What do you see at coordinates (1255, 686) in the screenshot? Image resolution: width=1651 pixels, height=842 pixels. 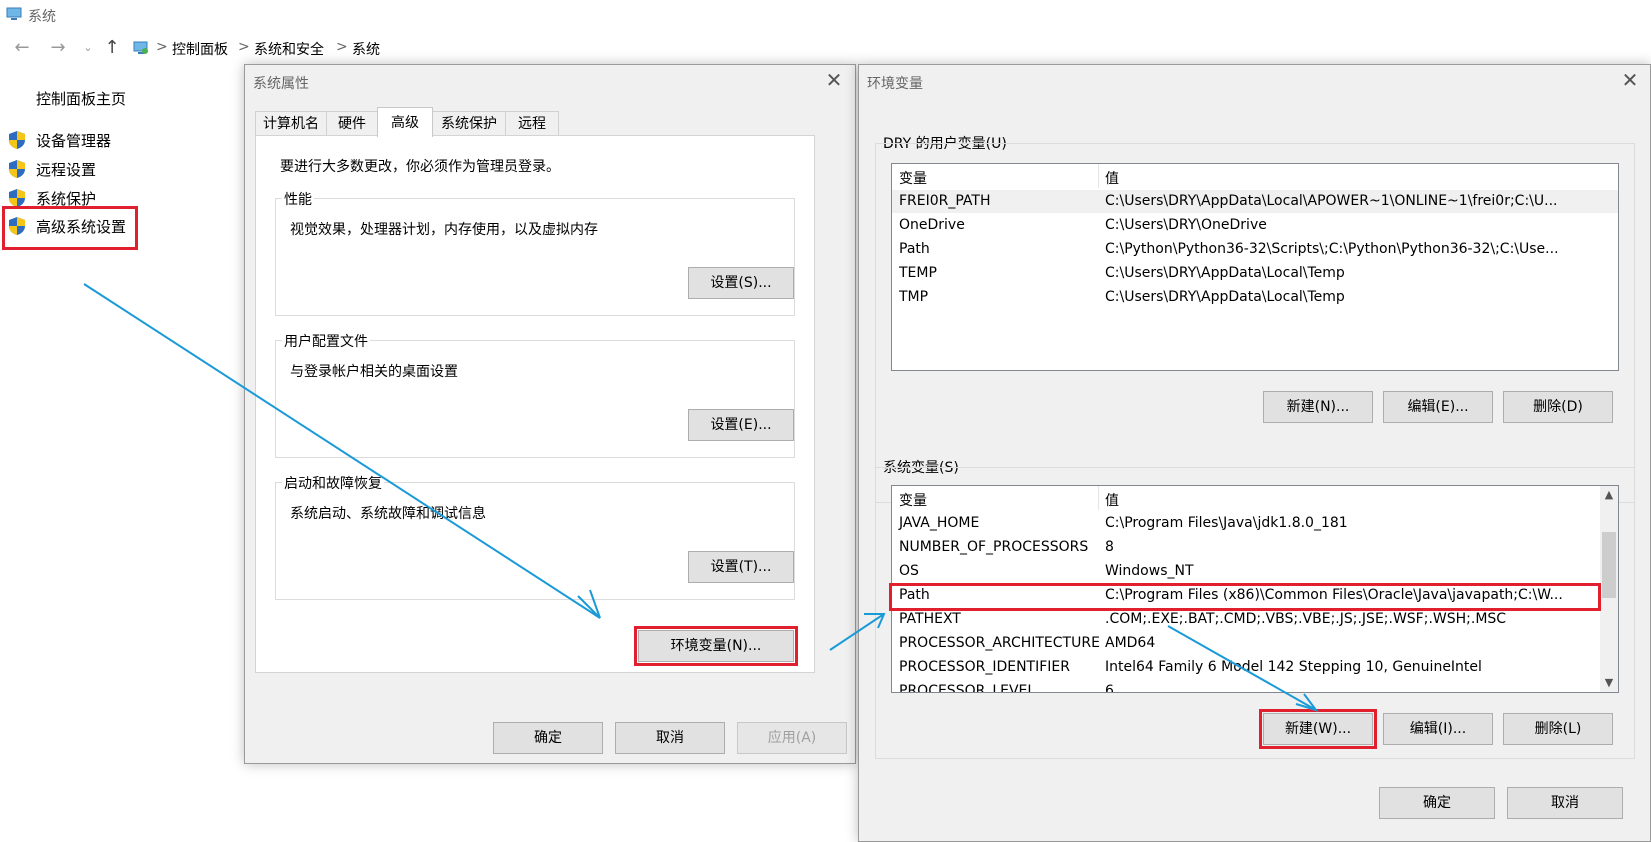 I see `table-row: PROCESSOR_LEVEL 6` at bounding box center [1255, 686].